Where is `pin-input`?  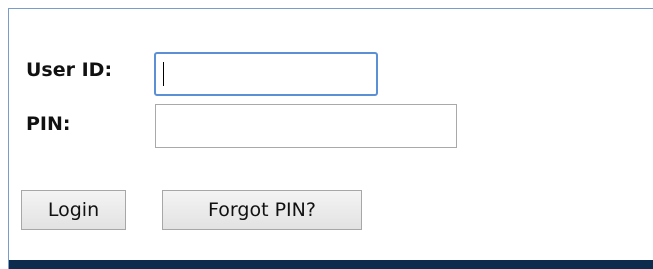 pin-input is located at coordinates (306, 126).